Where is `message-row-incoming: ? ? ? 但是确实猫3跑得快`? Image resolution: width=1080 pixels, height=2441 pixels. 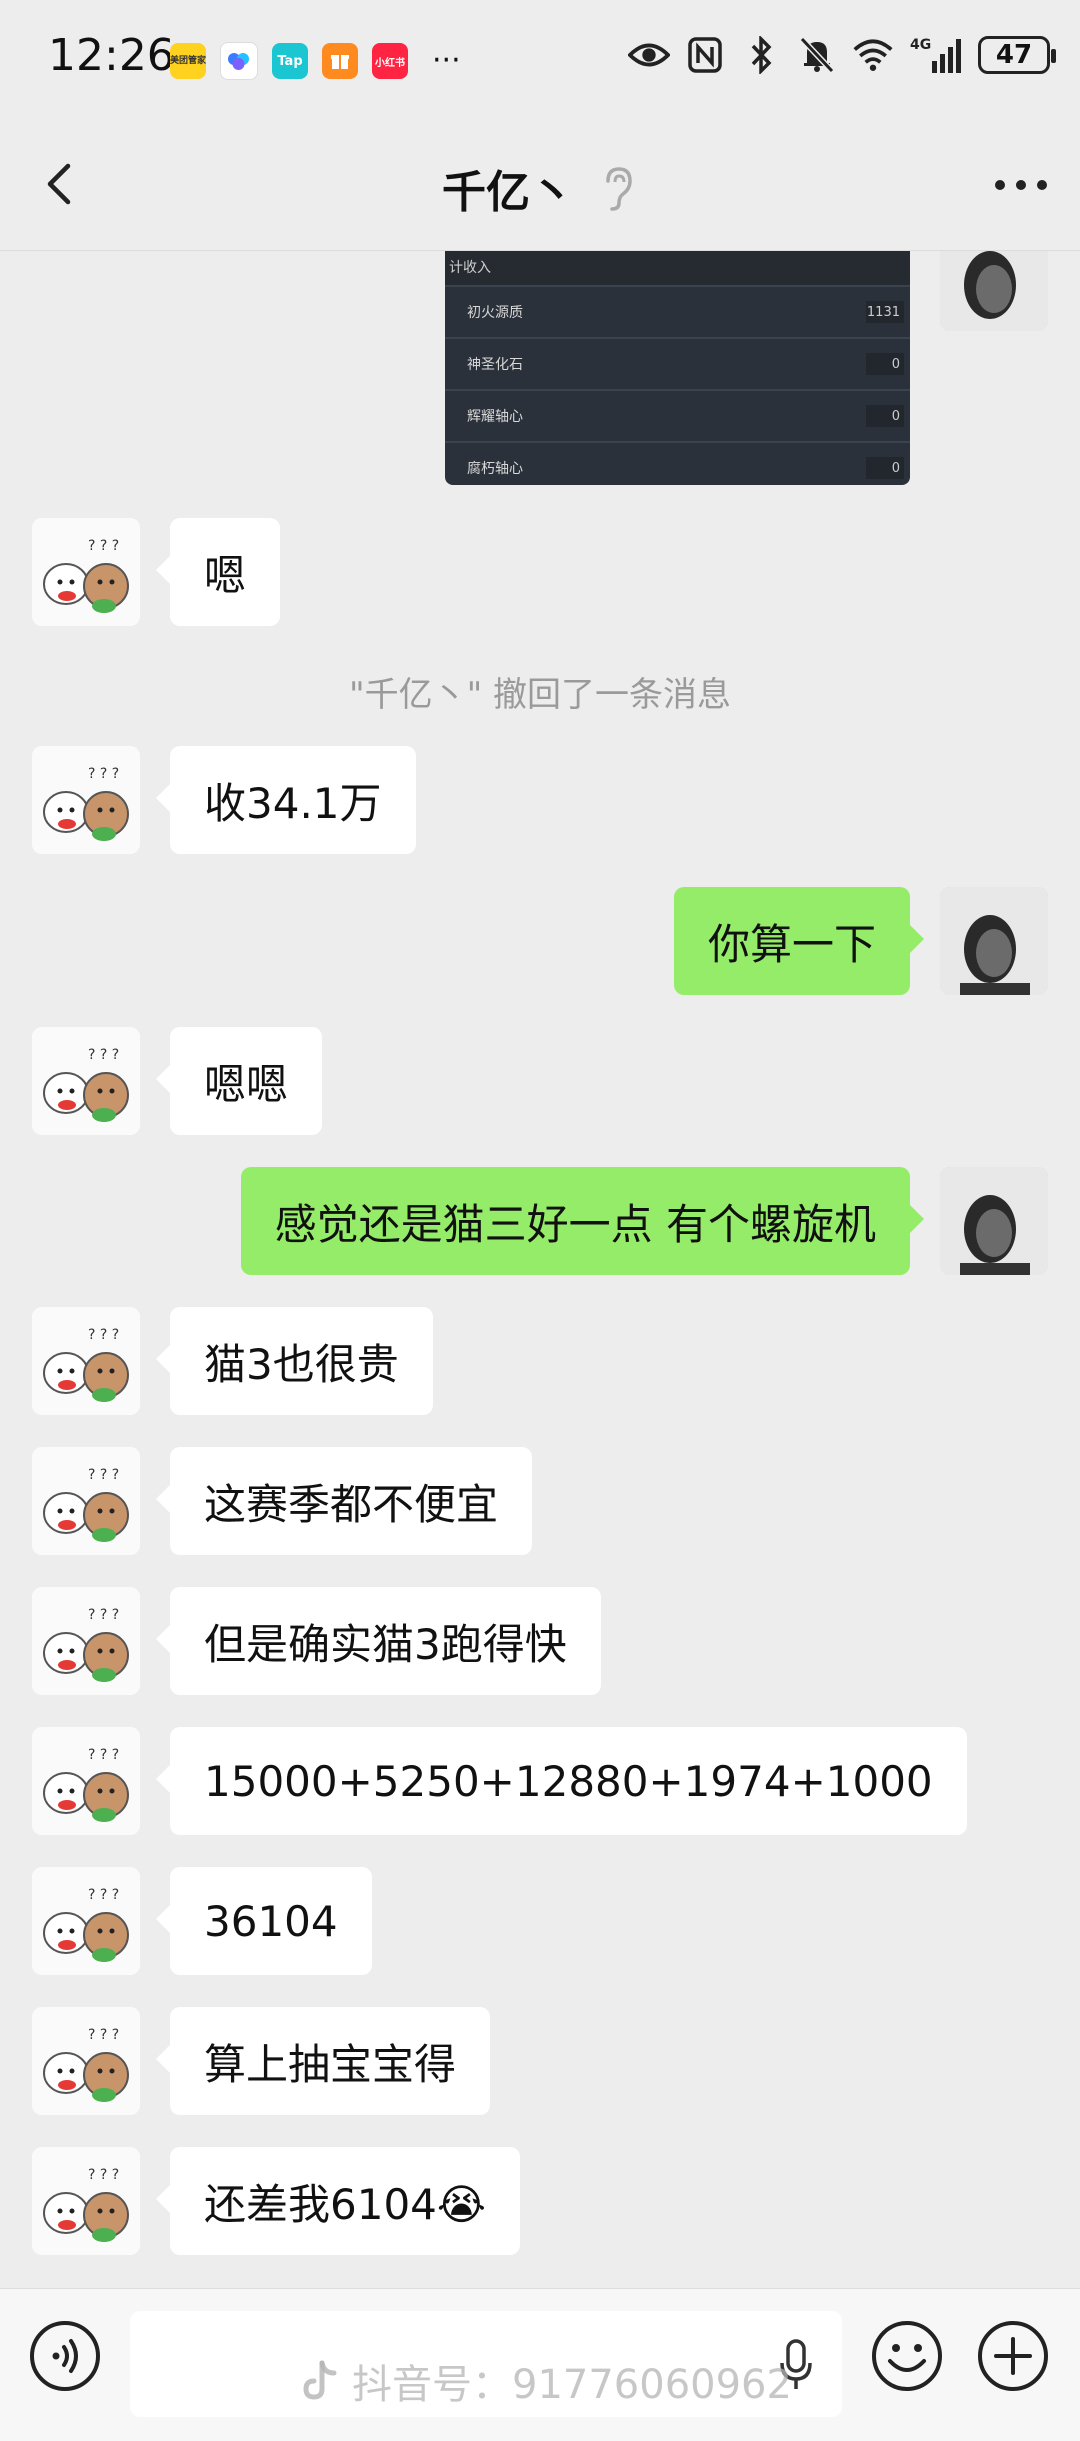 message-row-incoming: ? ? ? 但是确实猫3跑得快 is located at coordinates (540, 1641).